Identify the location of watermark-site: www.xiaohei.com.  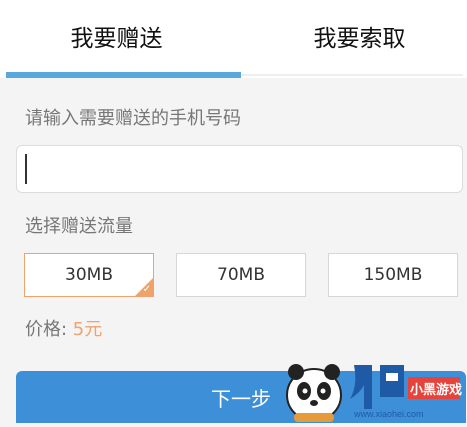
(389, 414).